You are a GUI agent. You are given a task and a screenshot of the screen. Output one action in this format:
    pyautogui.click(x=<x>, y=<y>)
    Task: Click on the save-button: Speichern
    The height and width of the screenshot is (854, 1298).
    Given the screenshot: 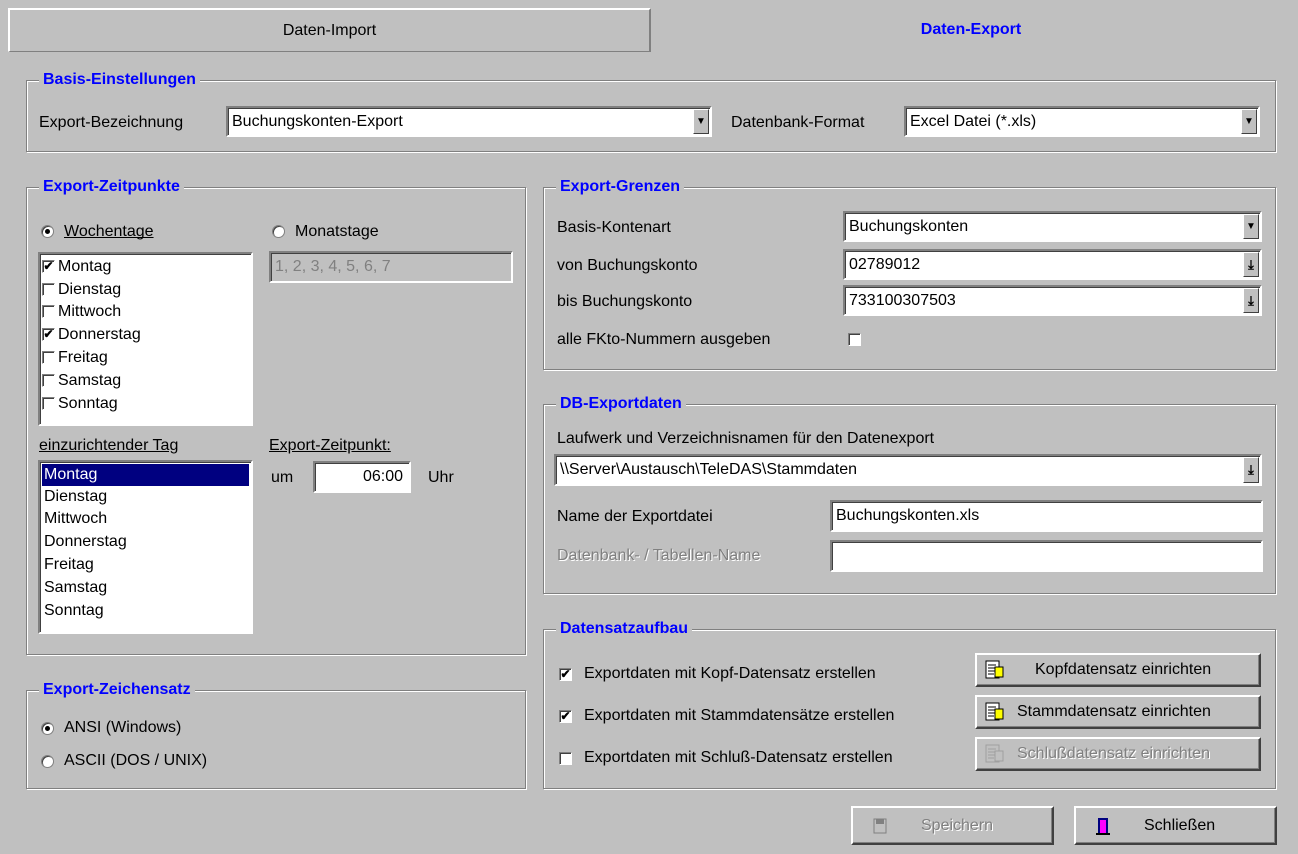 What is the action you would take?
    pyautogui.click(x=952, y=825)
    